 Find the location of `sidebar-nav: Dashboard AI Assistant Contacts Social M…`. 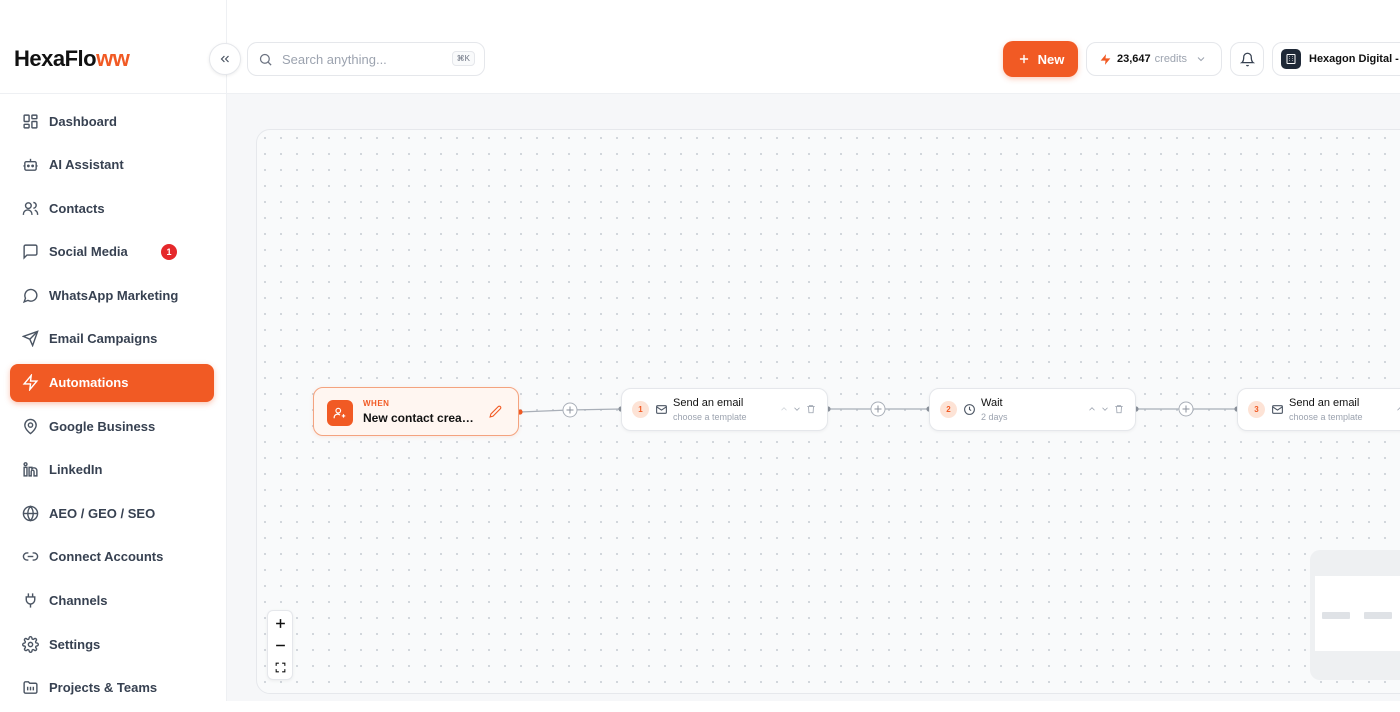

sidebar-nav: Dashboard AI Assistant Contacts Social M… is located at coordinates (112, 407).